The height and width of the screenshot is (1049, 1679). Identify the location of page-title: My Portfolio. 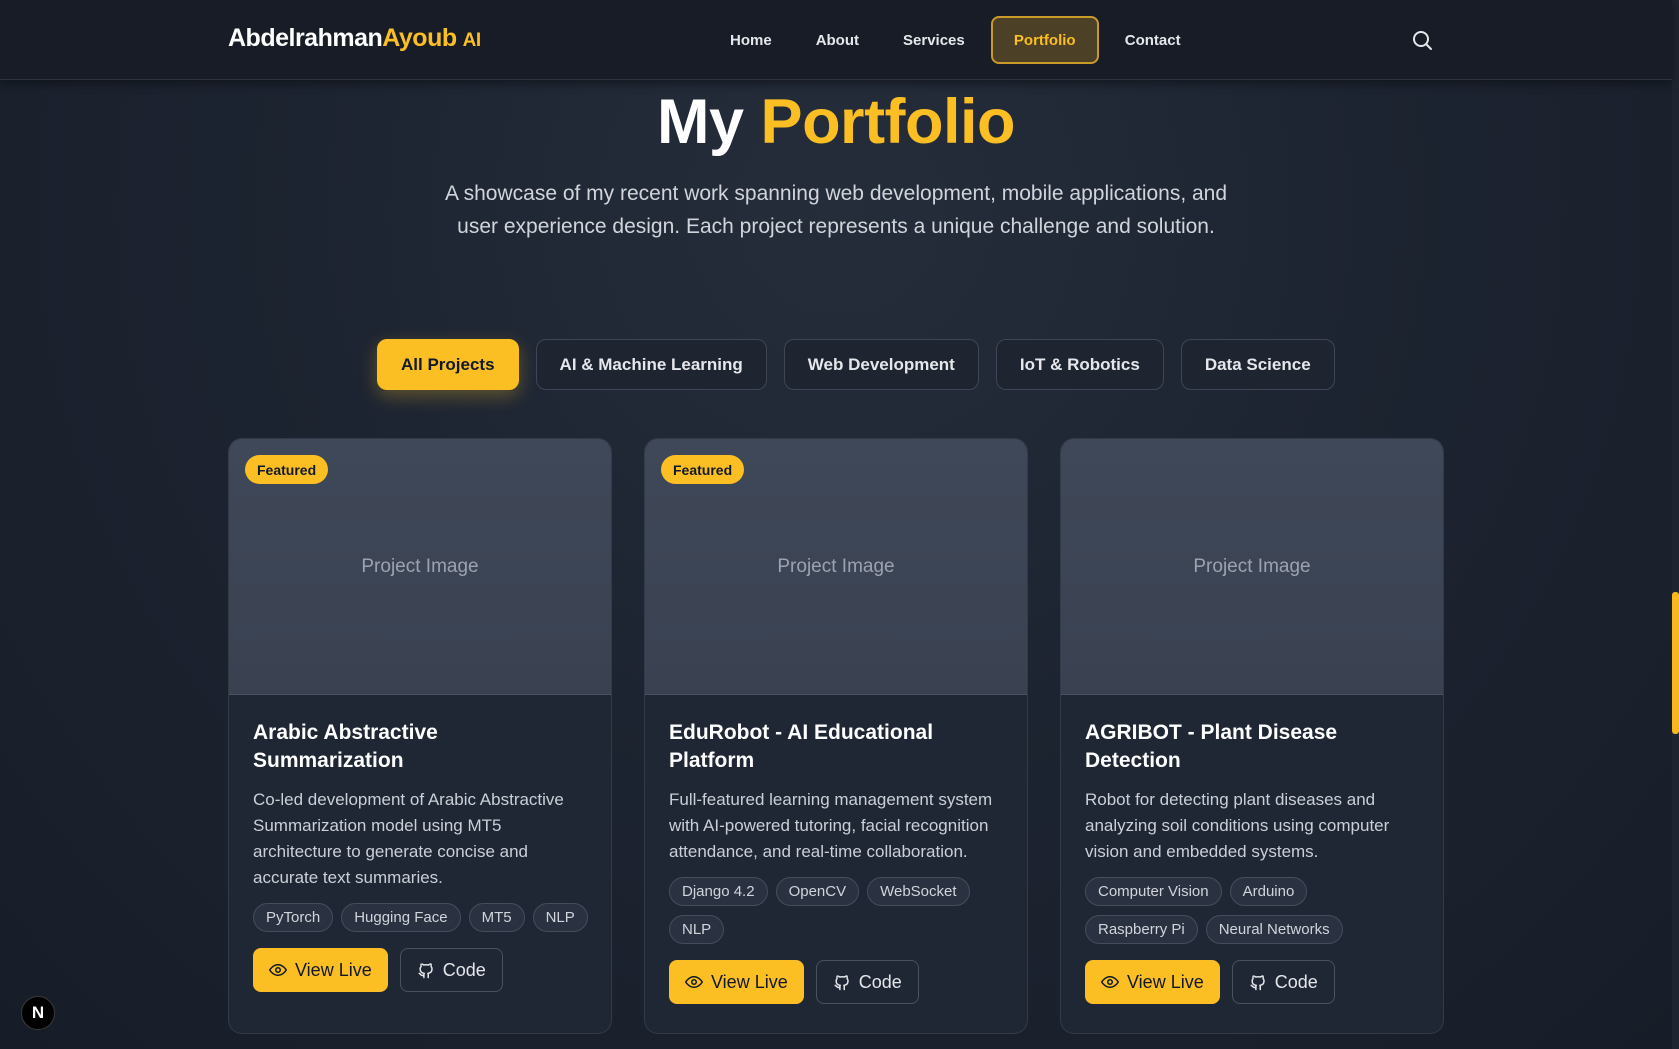
(836, 122).